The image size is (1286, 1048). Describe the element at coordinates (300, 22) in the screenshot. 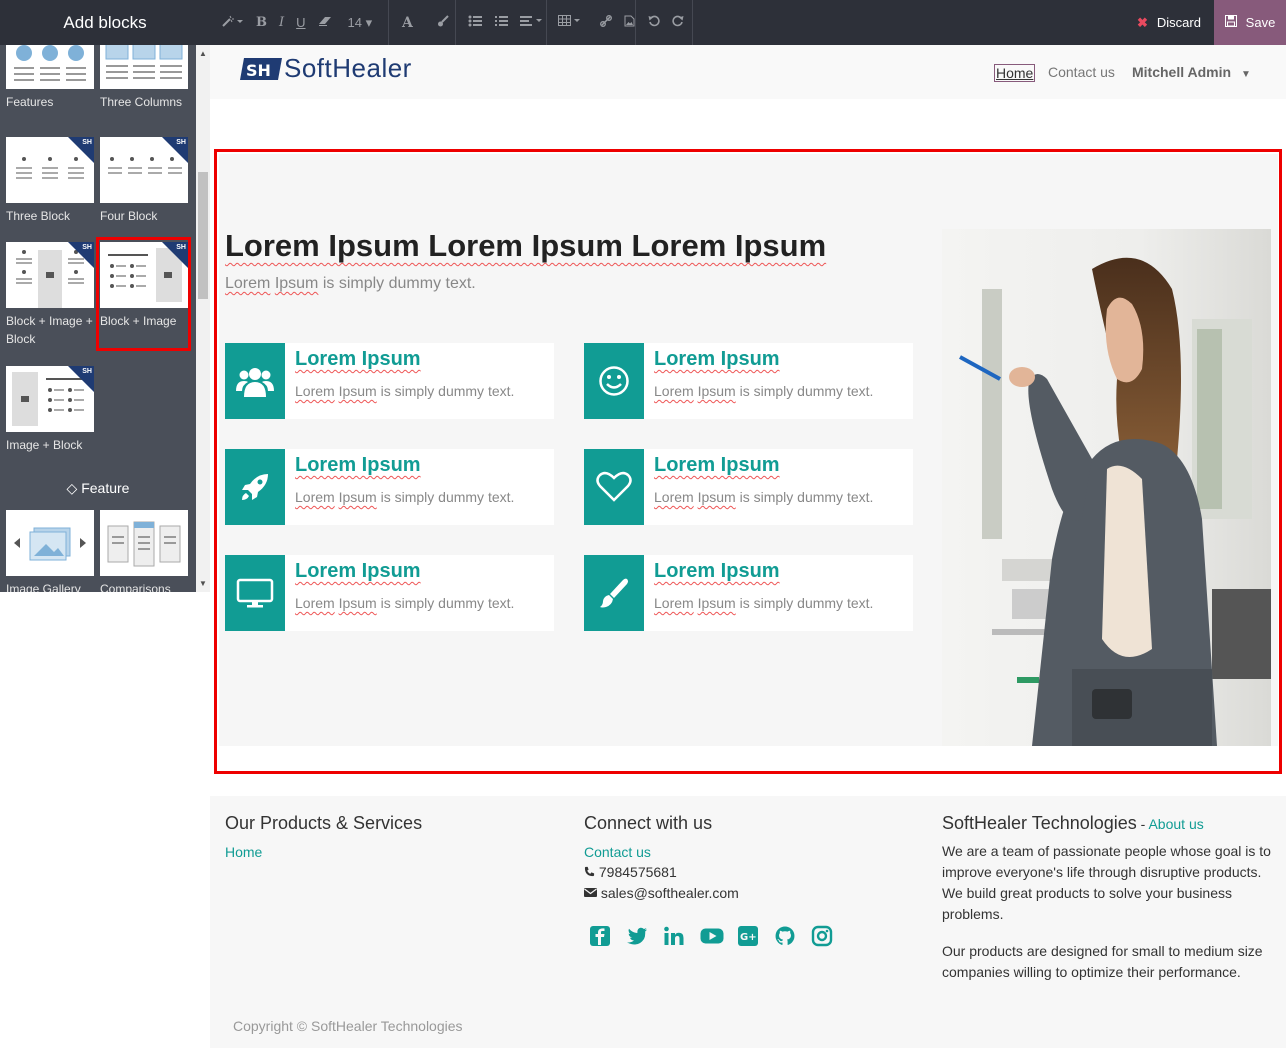

I see `underline-icon: U` at that location.